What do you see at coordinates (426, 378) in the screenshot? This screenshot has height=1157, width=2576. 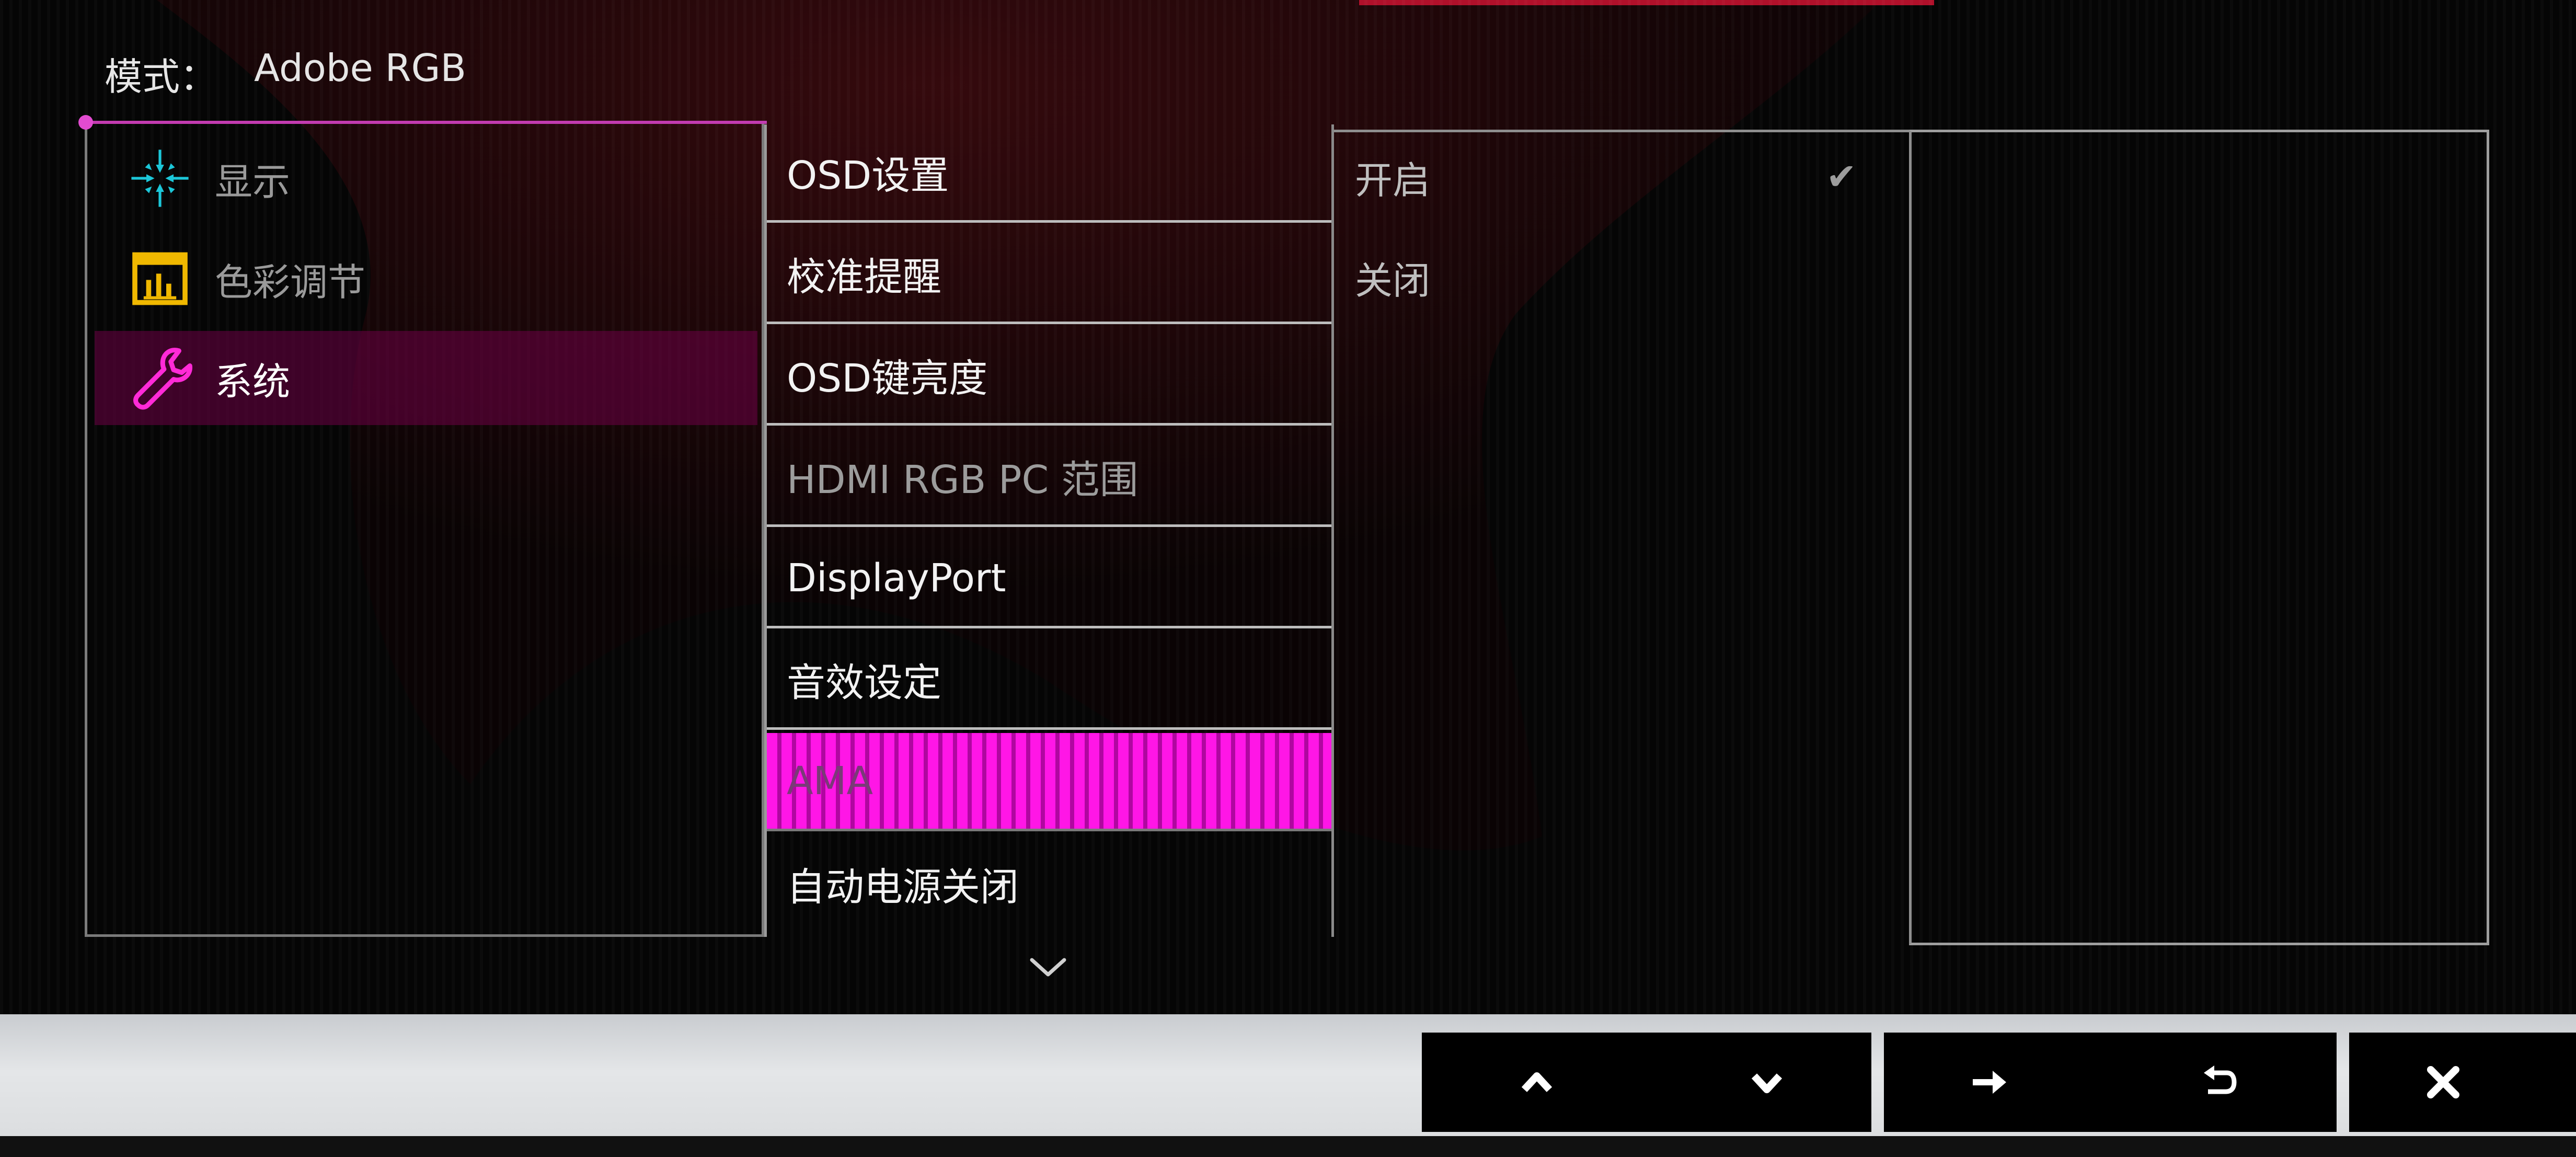 I see `category-system: 系统` at bounding box center [426, 378].